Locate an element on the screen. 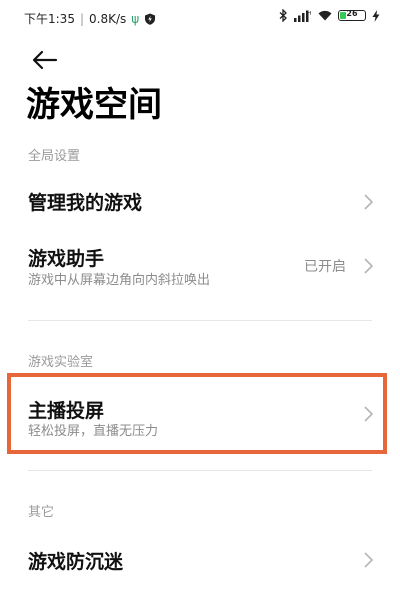 The width and height of the screenshot is (400, 601). shield-icon is located at coordinates (150, 19).